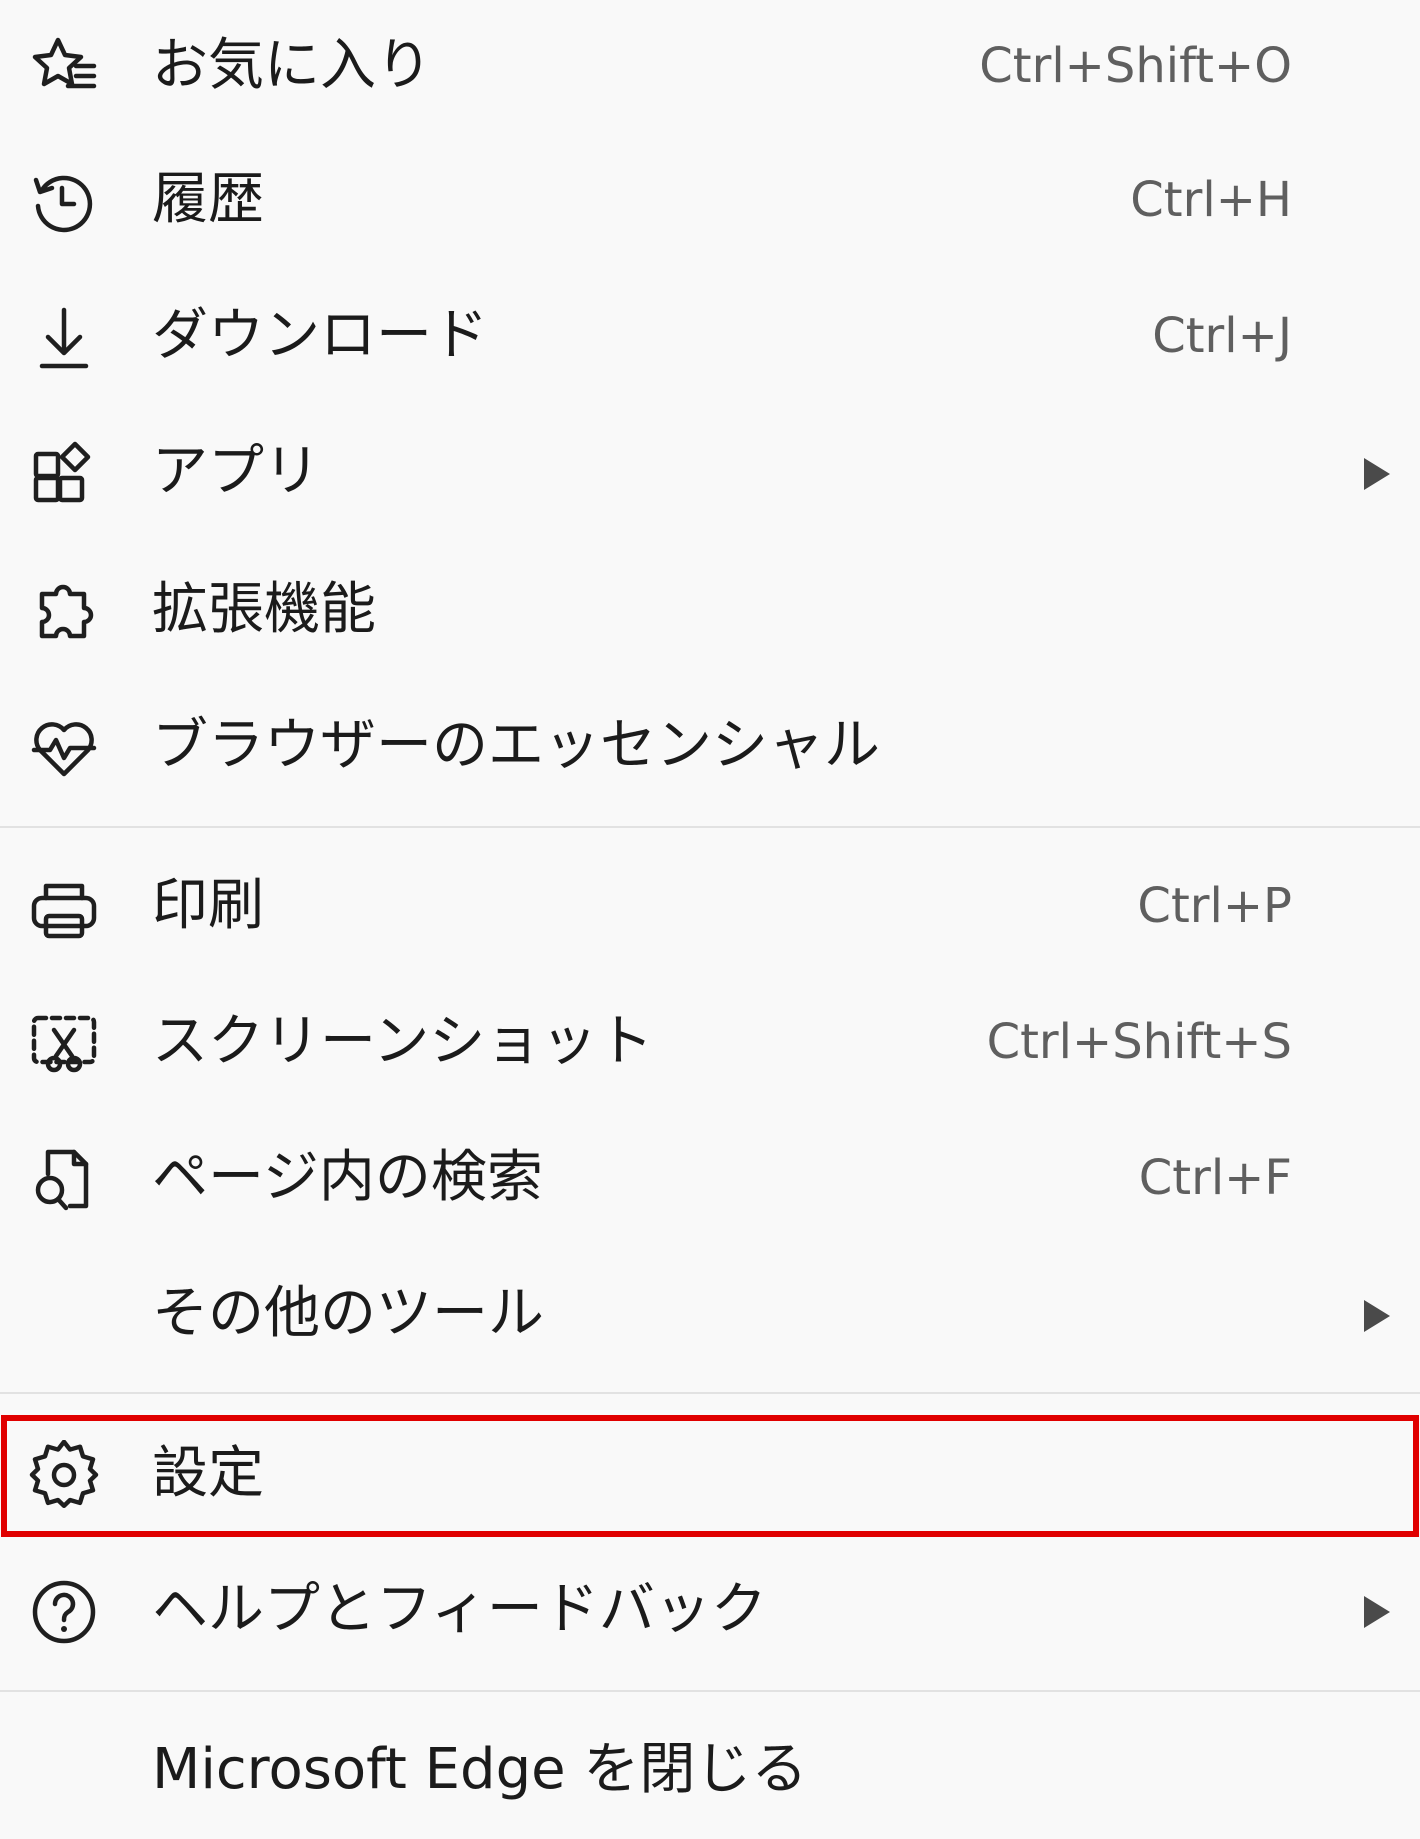 This screenshot has height=1839, width=1420. I want to click on menu-item-shortcut: Ctrl+F, so click(1215, 1178).